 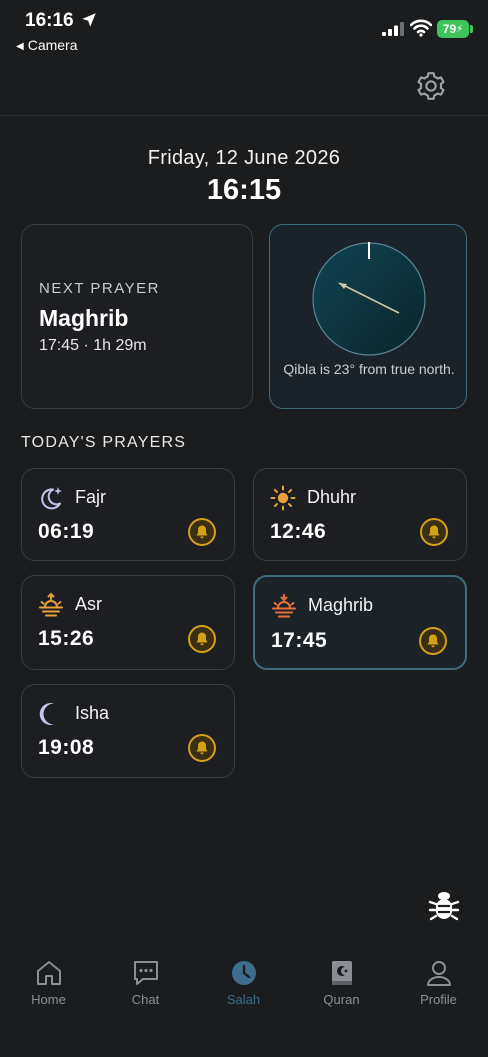 What do you see at coordinates (84, 318) in the screenshot?
I see `next-prayer-name: Maghrib` at bounding box center [84, 318].